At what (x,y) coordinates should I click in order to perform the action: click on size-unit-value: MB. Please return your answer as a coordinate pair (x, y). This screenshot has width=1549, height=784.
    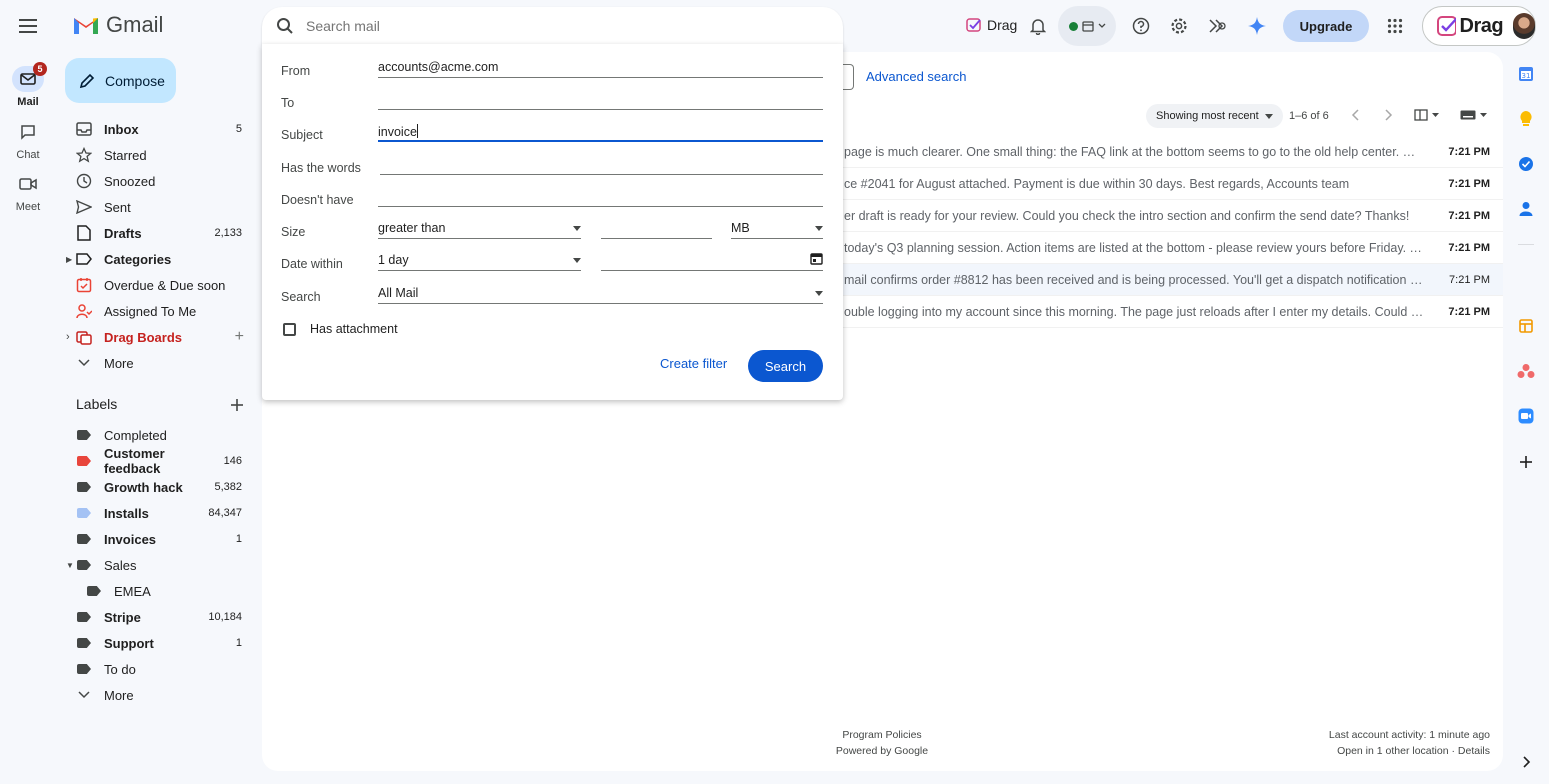
    Looking at the image, I should click on (740, 228).